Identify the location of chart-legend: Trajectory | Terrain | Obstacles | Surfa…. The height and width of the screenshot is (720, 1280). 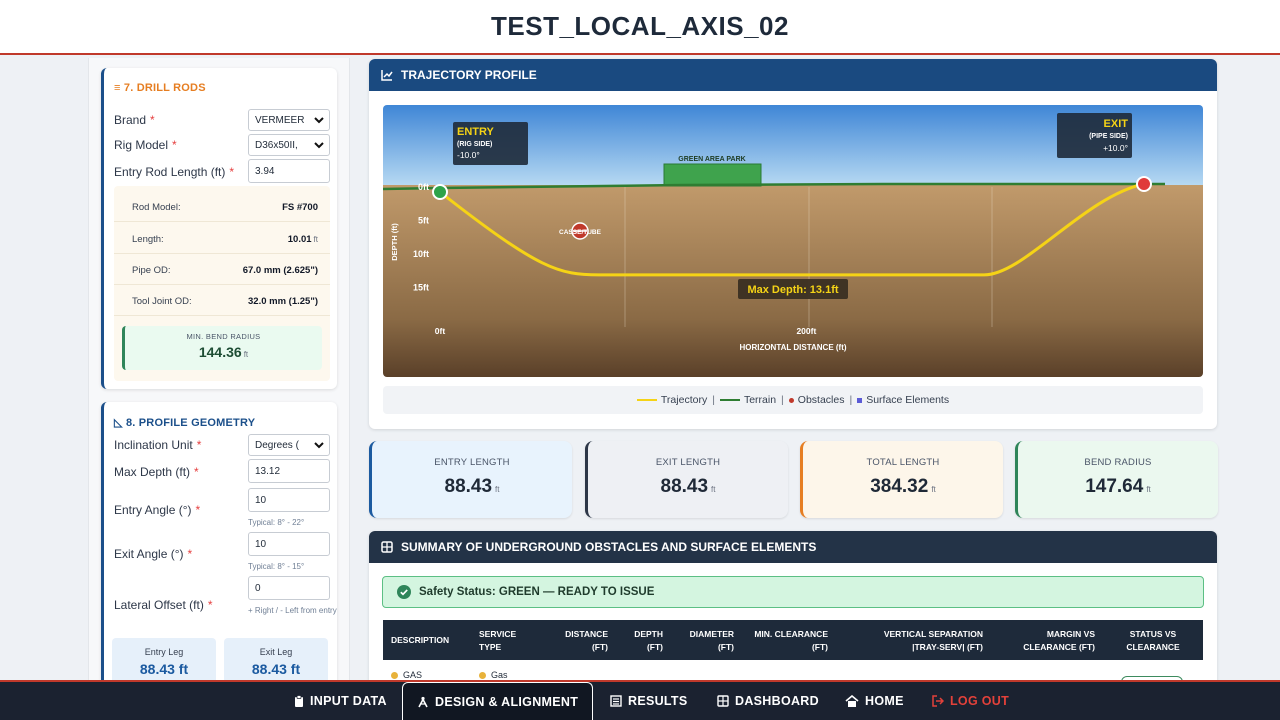
(793, 400).